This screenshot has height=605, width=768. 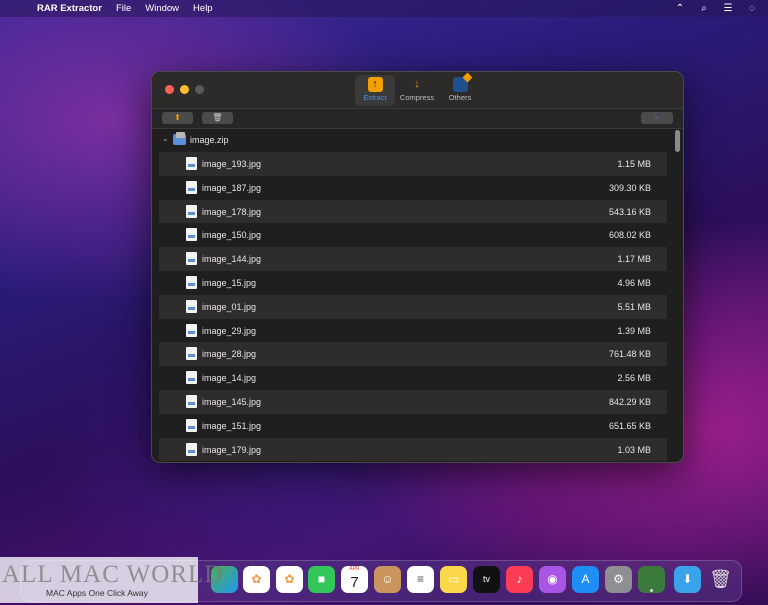 I want to click on file-size: 1.15 MB, so click(x=634, y=164).